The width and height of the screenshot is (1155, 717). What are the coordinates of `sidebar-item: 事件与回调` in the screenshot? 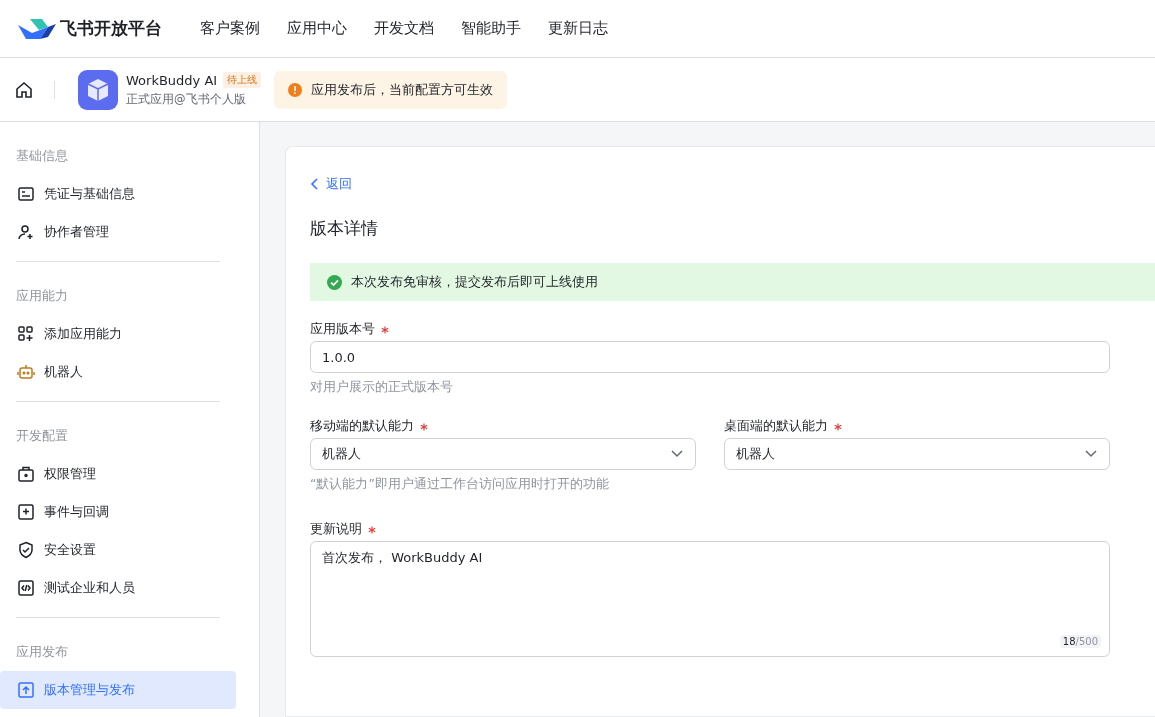 It's located at (118, 512).